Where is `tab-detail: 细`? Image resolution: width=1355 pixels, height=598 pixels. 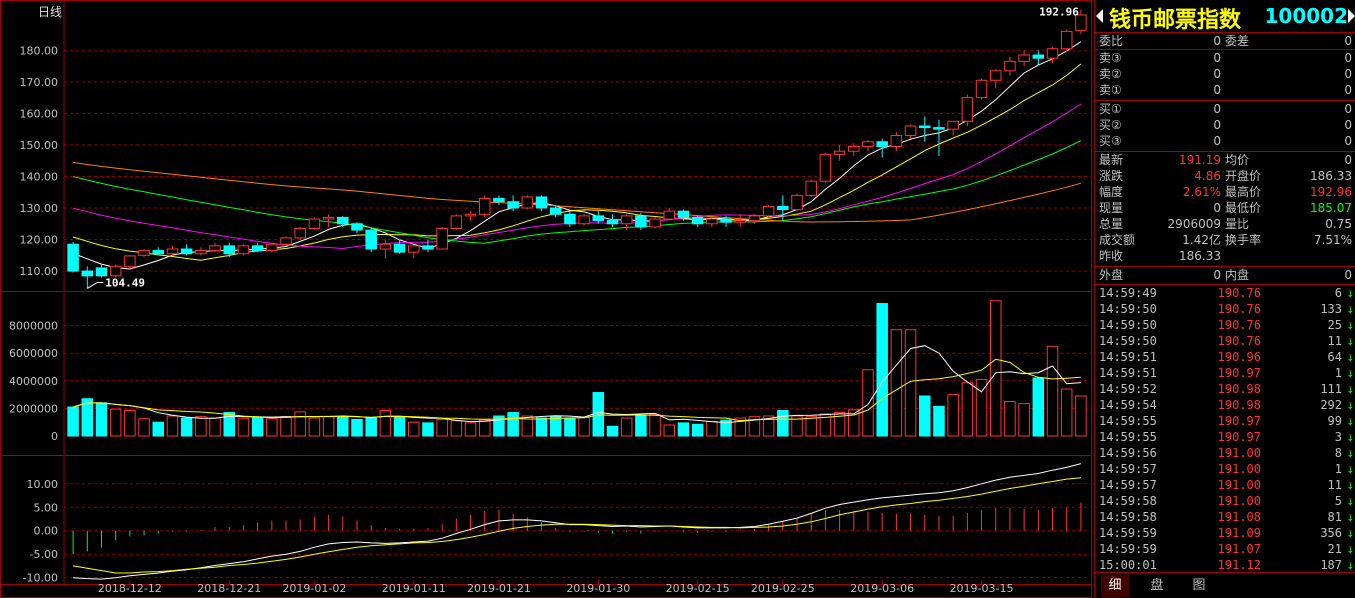
tab-detail: 细 is located at coordinates (1115, 586).